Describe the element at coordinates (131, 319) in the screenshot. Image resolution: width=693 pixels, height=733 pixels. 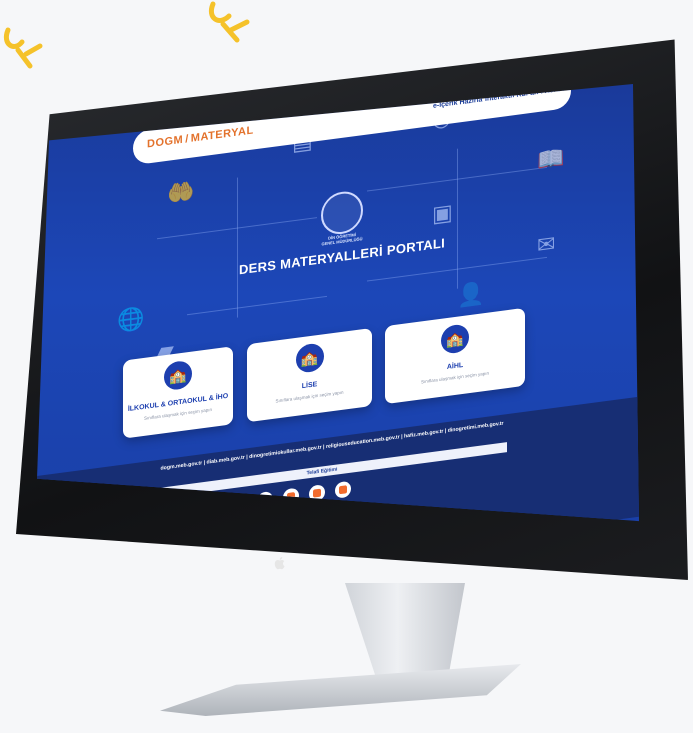
I see `globe-icon: 🌐` at that location.